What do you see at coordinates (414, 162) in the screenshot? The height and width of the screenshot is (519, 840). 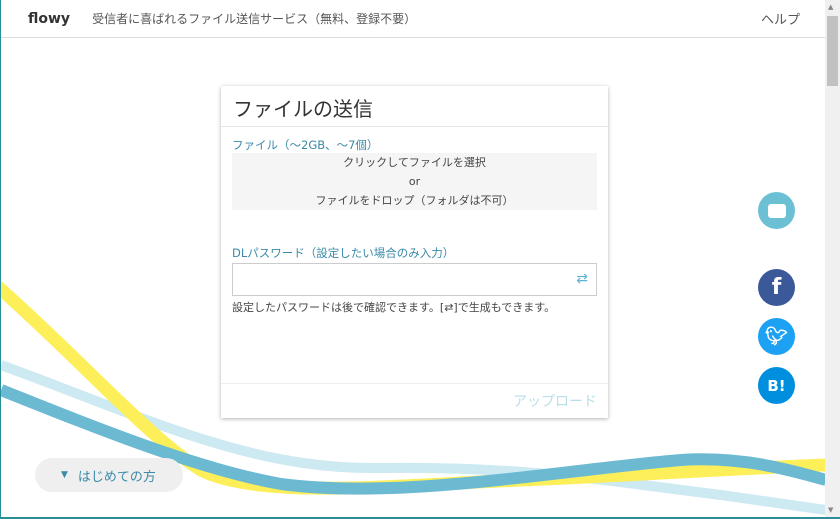 I see `drop-line-1: クリックしてファイルを選択` at bounding box center [414, 162].